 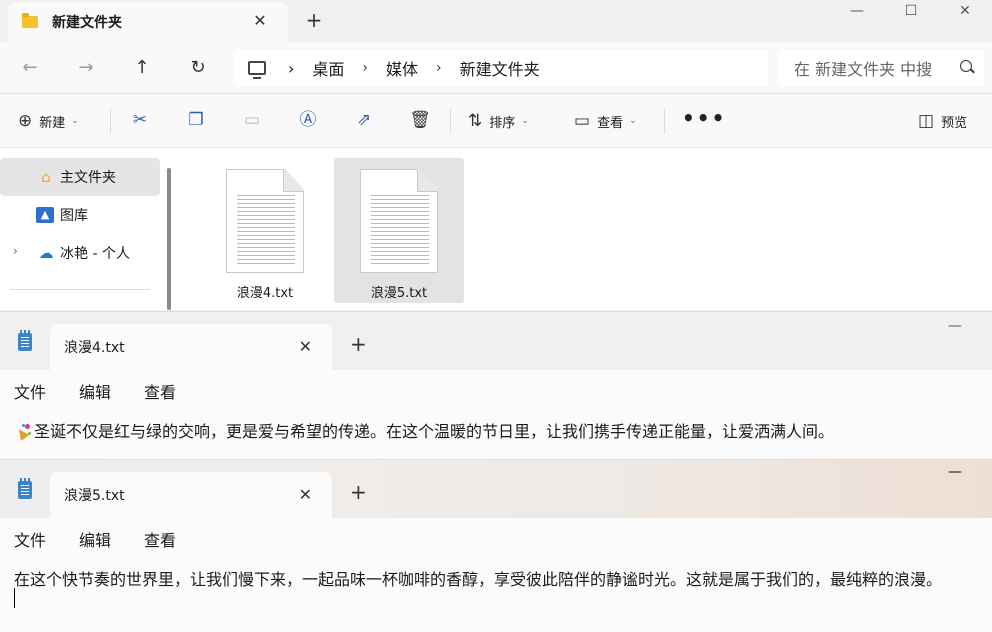 I want to click on party-popper-icon, so click(x=24, y=431).